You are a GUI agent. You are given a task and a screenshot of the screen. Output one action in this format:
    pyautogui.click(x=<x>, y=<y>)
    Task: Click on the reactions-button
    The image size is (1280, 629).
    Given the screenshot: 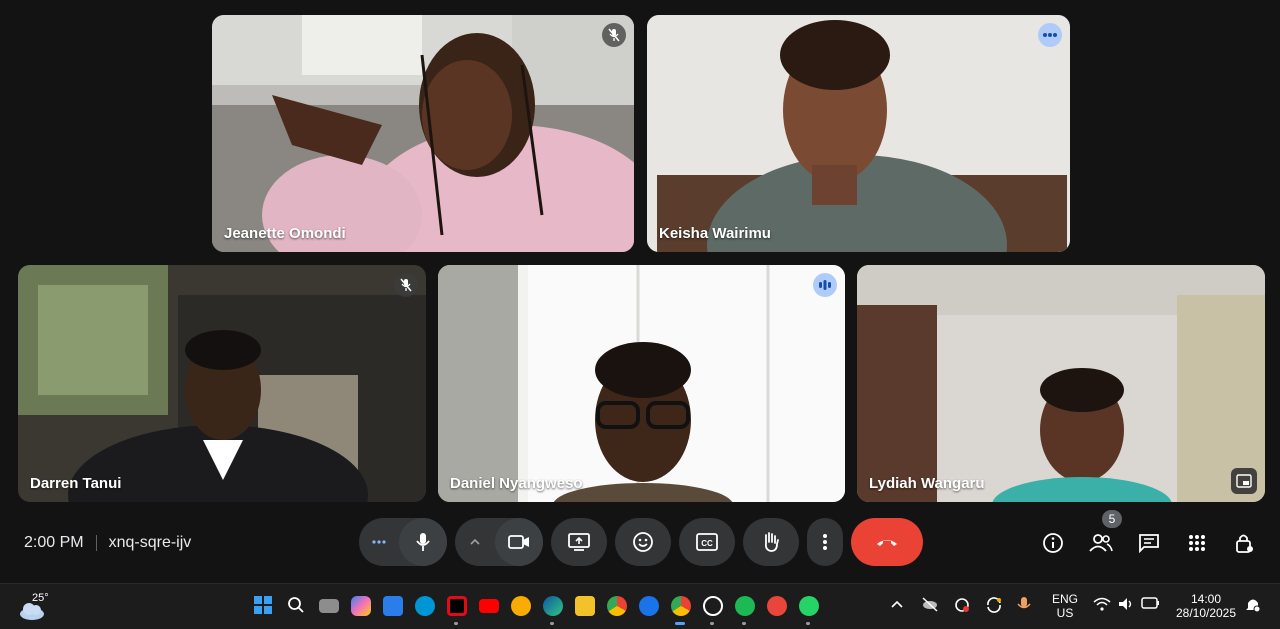 What is the action you would take?
    pyautogui.click(x=643, y=542)
    